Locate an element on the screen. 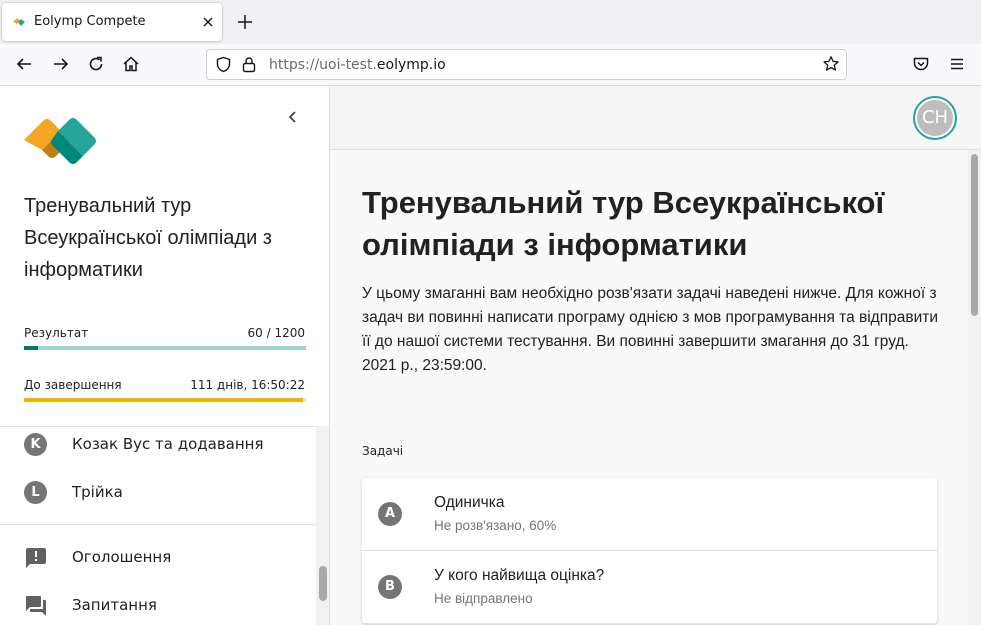 This screenshot has height=625, width=981. time-left-value: 111 днів, 16:50:22 is located at coordinates (247, 385).